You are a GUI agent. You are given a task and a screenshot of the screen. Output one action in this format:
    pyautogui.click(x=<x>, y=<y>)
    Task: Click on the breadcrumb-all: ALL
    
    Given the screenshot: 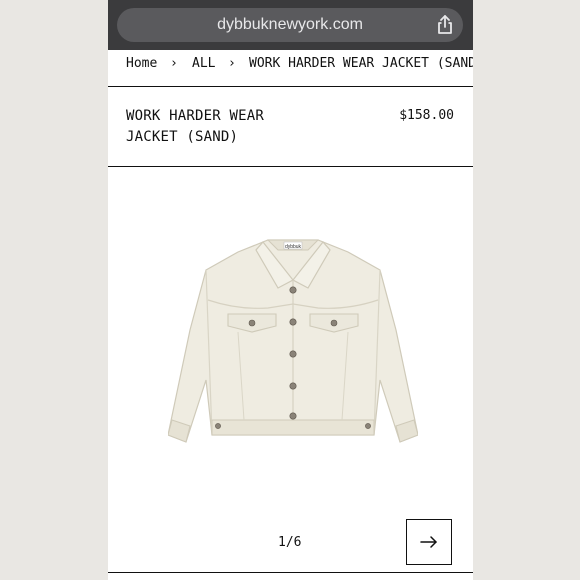 What is the action you would take?
    pyautogui.click(x=203, y=63)
    